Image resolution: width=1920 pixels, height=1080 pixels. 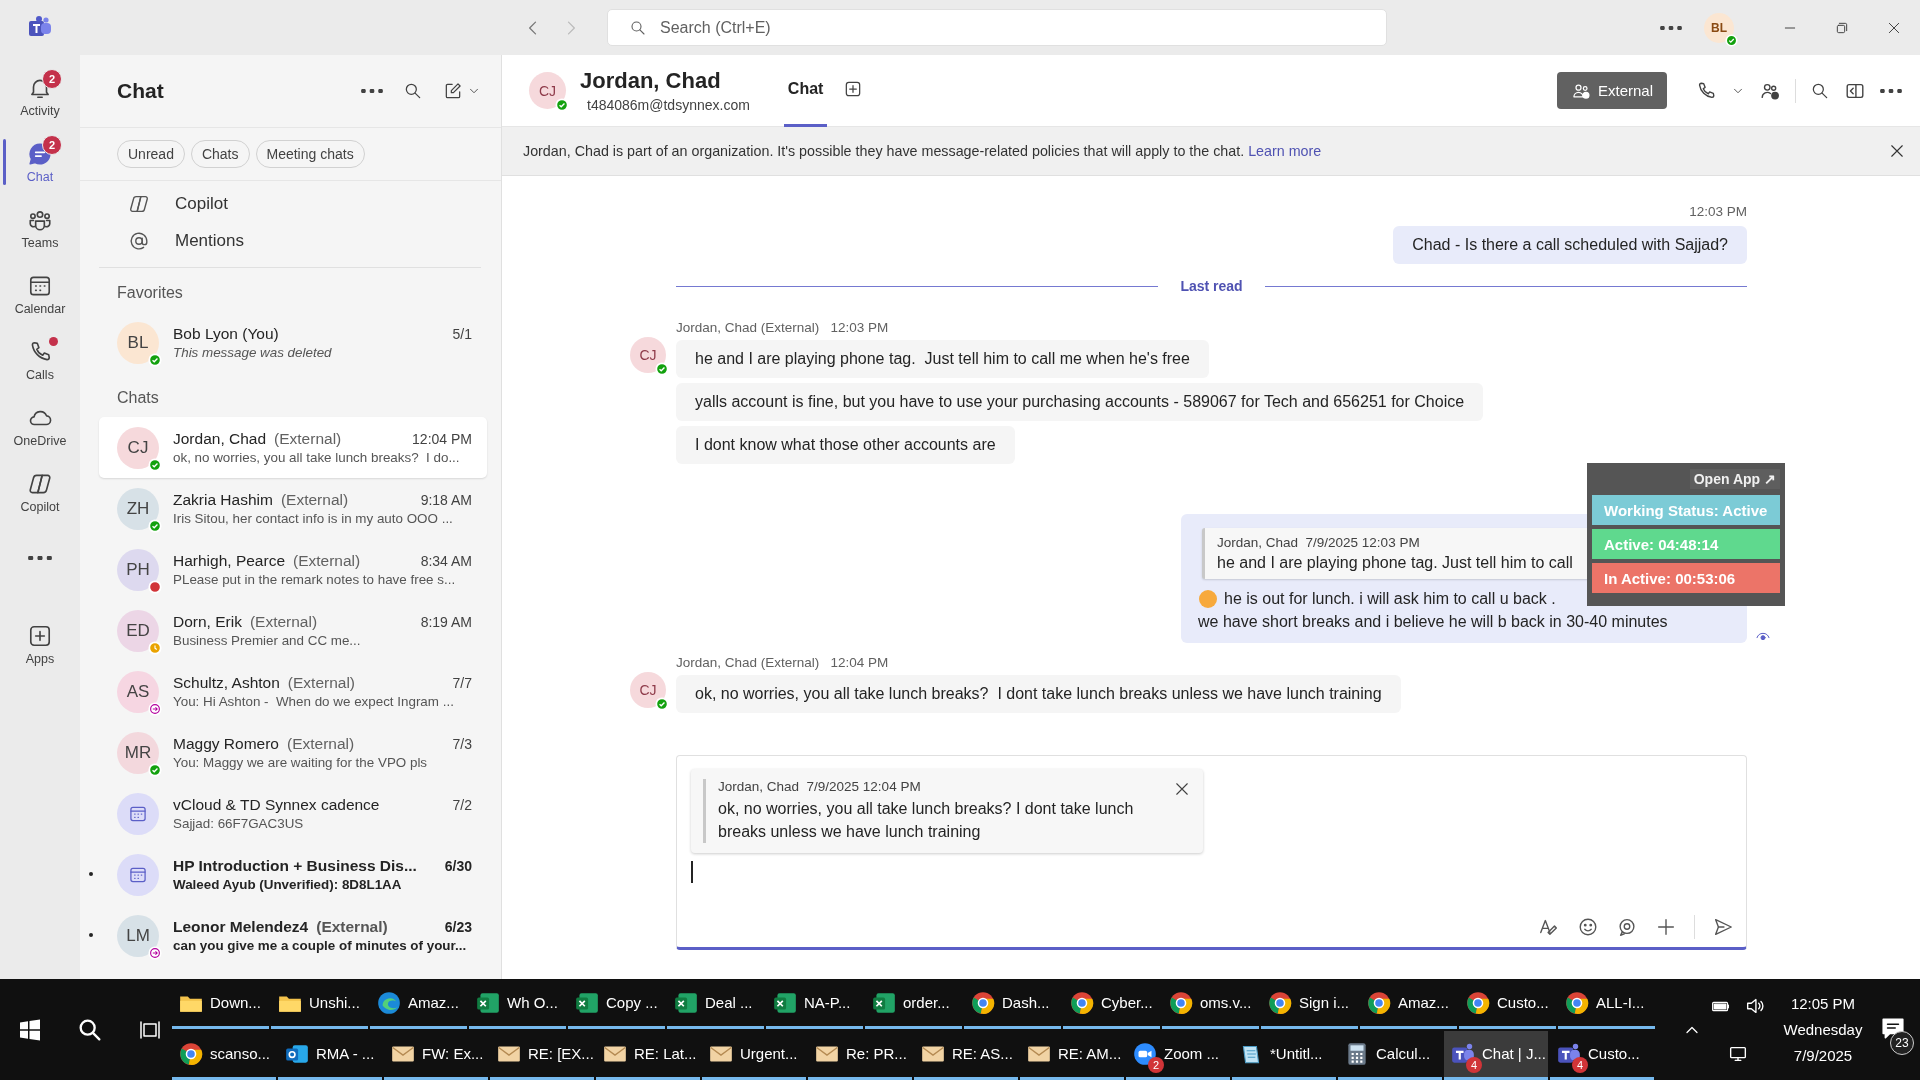 I want to click on chat-time: 6/30, so click(x=458, y=866).